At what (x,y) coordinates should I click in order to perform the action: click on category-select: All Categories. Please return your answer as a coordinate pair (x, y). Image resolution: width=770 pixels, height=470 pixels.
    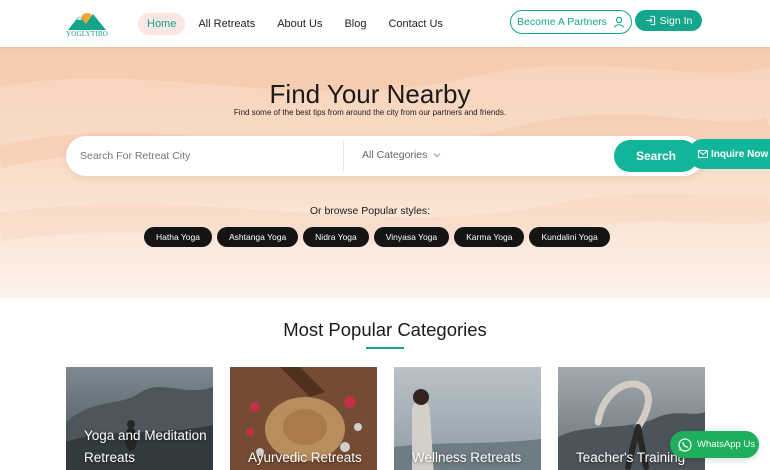
    Looking at the image, I should click on (401, 155).